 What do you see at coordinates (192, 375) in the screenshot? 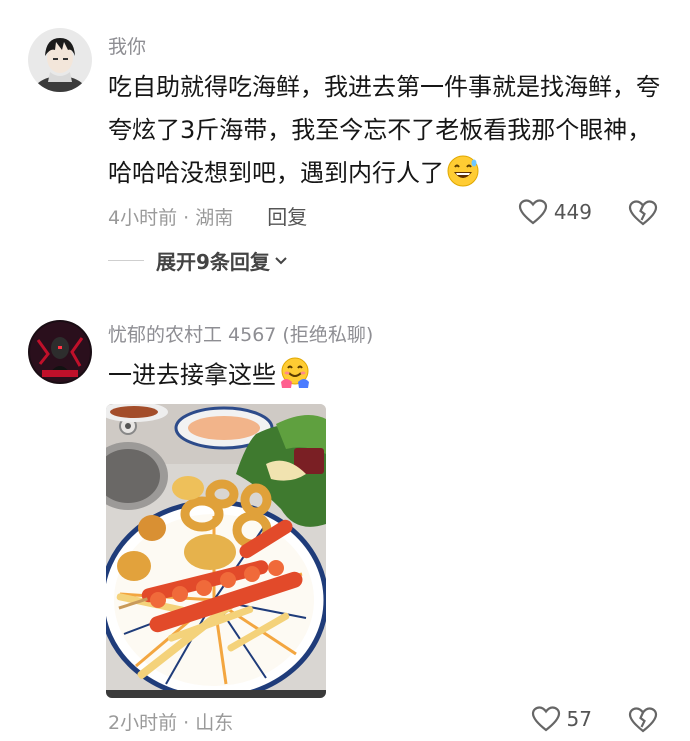
I see `comment-text-content: 一进去接拿这些` at bounding box center [192, 375].